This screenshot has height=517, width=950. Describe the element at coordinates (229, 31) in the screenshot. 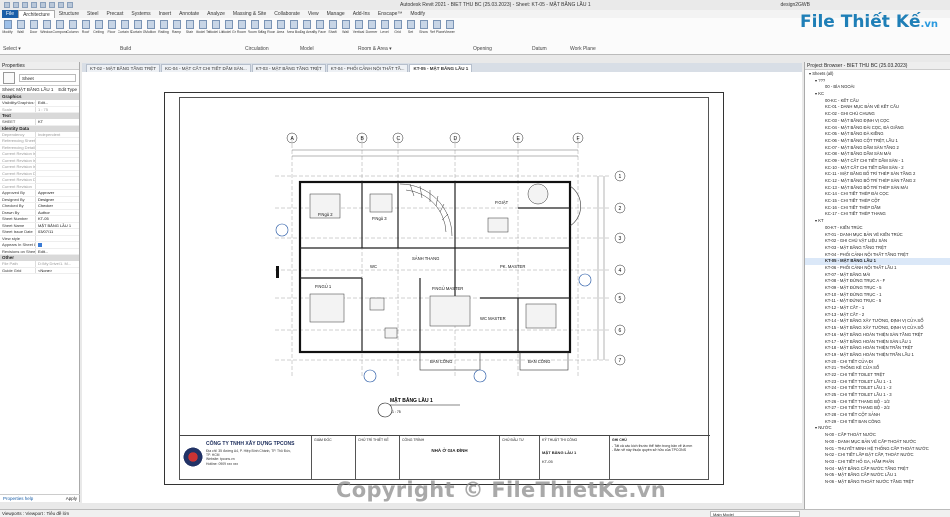

I see `tool-model-group-button: Model Group` at that location.